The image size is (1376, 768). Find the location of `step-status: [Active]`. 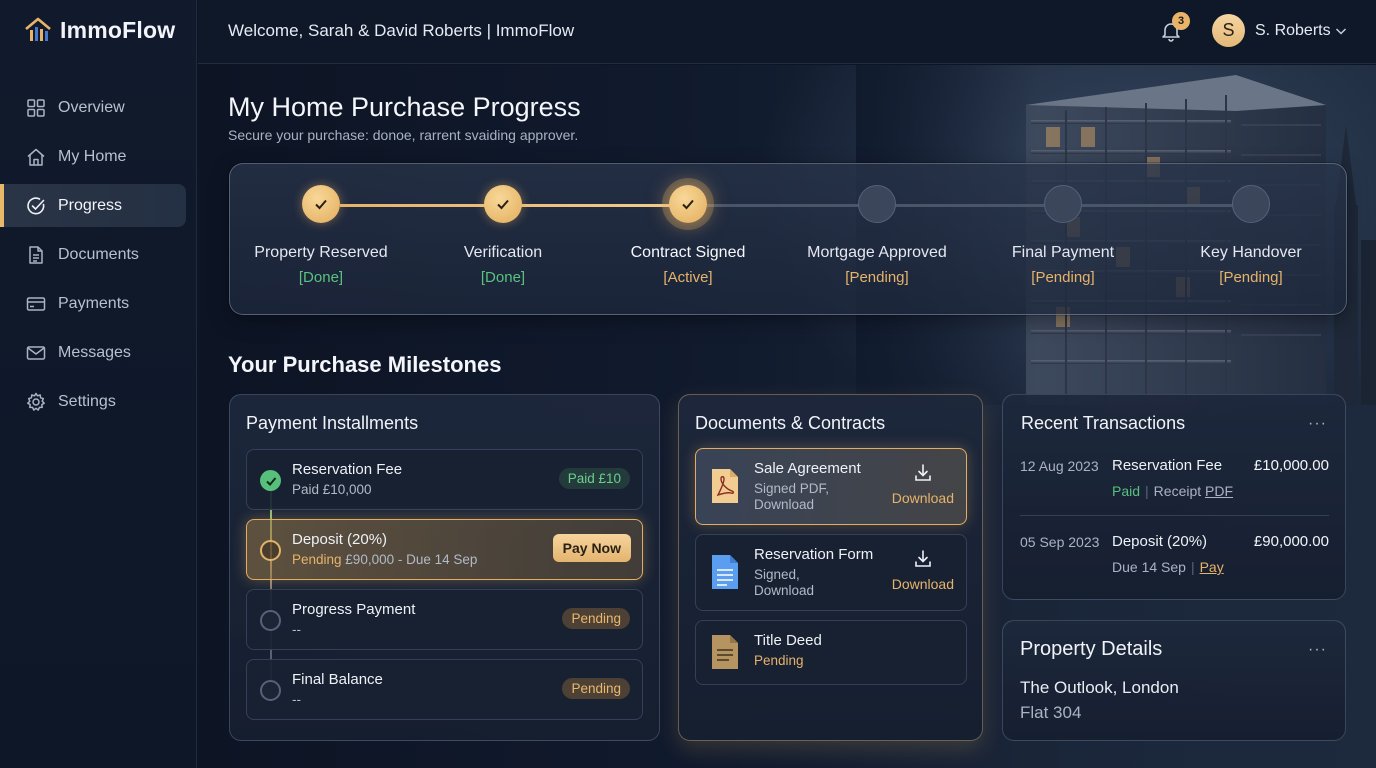

step-status: [Active] is located at coordinates (688, 277).